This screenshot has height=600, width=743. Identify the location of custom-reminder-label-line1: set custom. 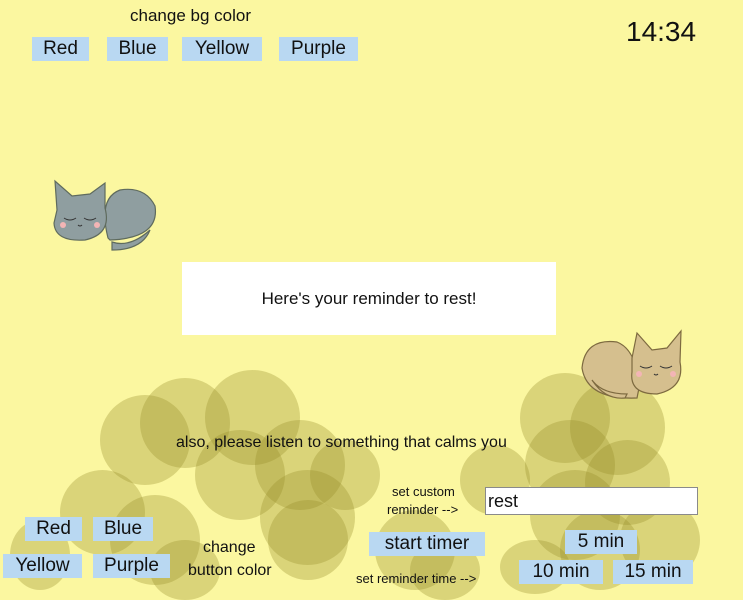
(423, 491).